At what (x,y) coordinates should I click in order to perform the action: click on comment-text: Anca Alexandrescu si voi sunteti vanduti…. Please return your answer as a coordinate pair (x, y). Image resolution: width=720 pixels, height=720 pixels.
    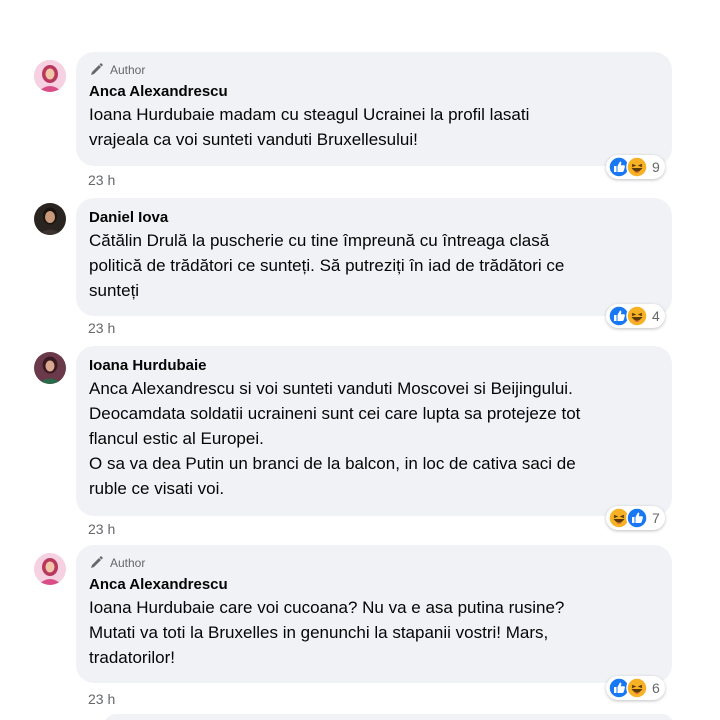
    Looking at the image, I should click on (335, 438).